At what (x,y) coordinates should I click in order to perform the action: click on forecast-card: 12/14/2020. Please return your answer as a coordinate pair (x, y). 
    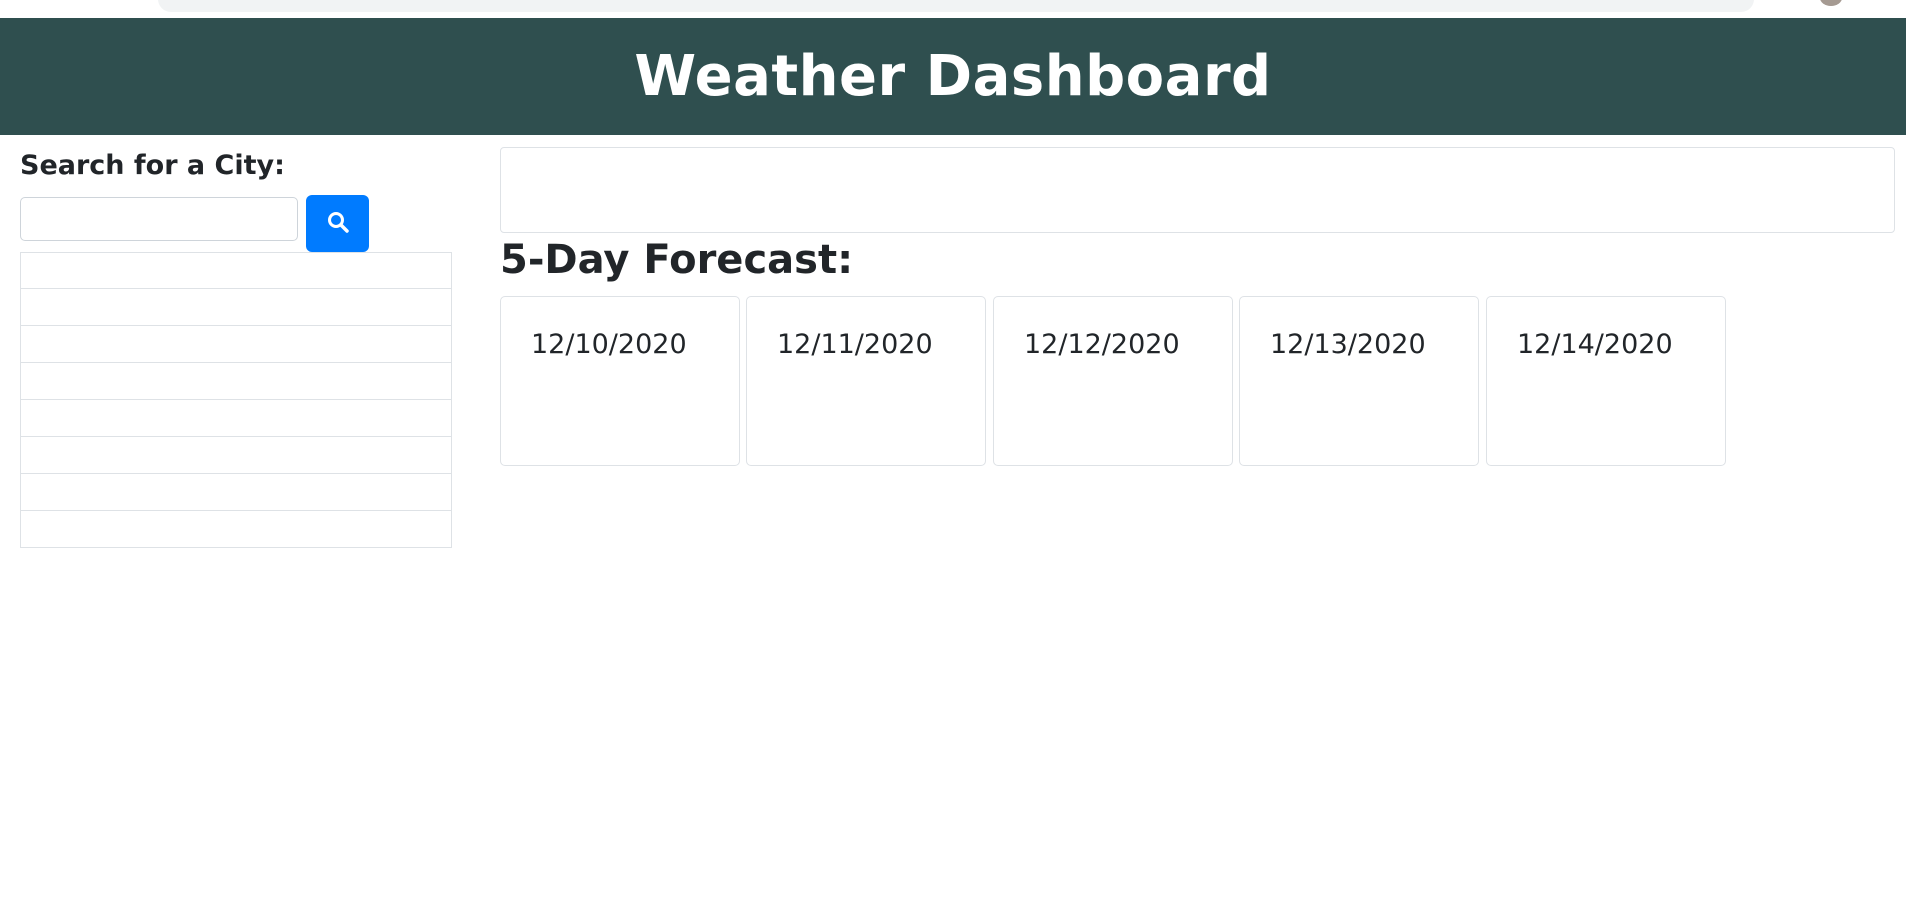
    Looking at the image, I should click on (1606, 381).